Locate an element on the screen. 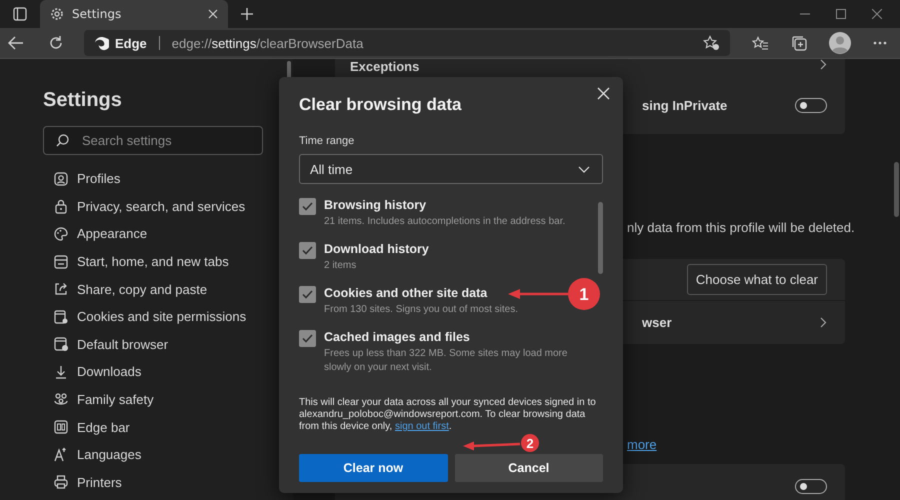 The image size is (900, 500). option-description: From 130 sites. Signs you out of most sites. is located at coordinates (421, 310).